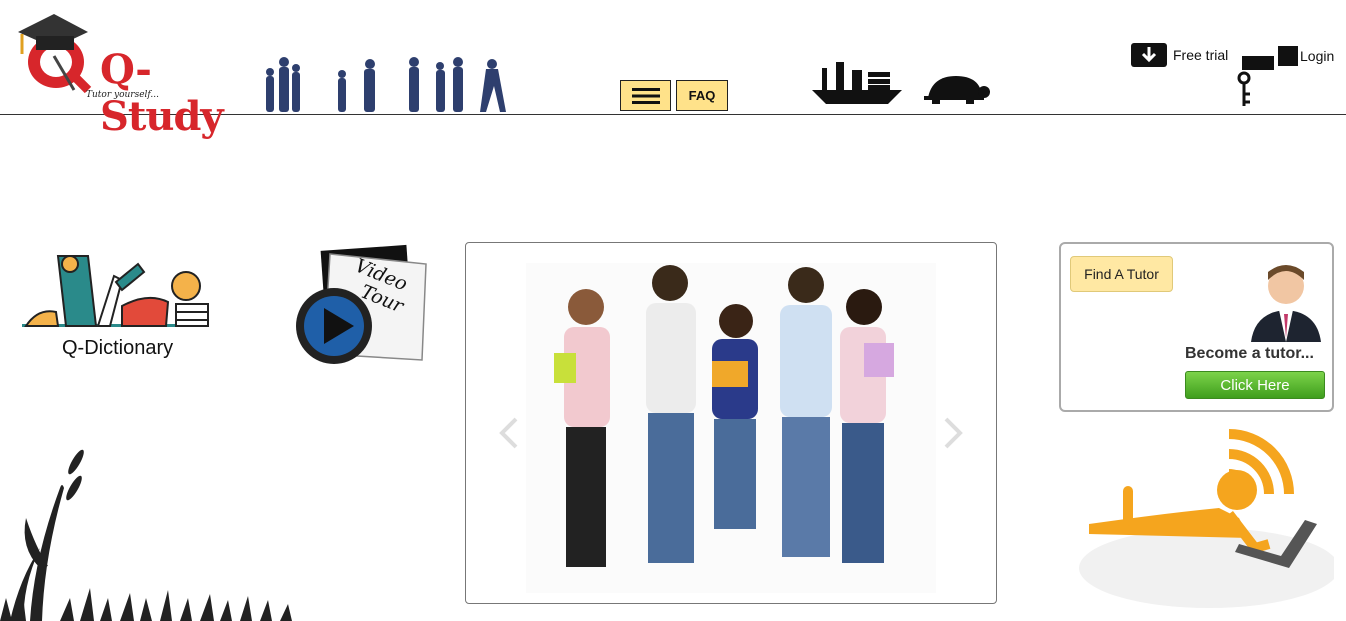 The height and width of the screenshot is (621, 1346). What do you see at coordinates (508, 433) in the screenshot?
I see `carousel-prev-icon` at bounding box center [508, 433].